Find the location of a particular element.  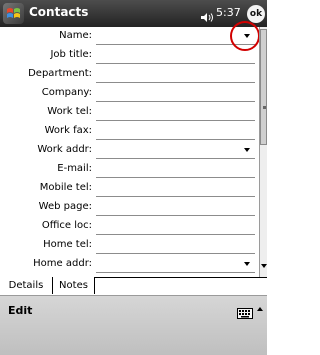

field-work-tel: Work tel: is located at coordinates (129, 112).